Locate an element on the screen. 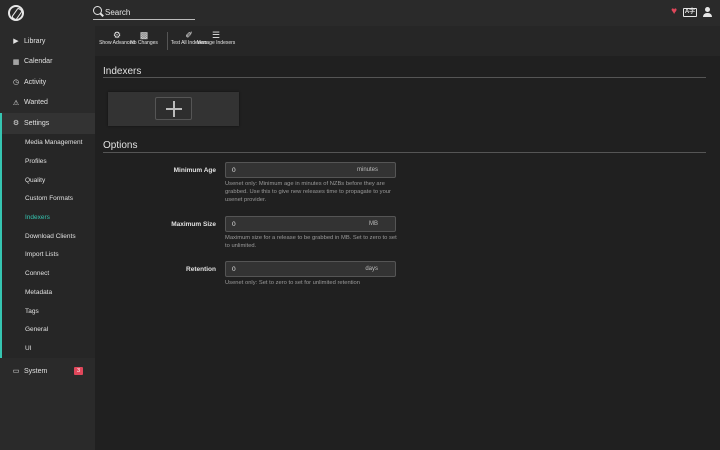 Image resolution: width=720 pixels, height=450 pixels. sidebar-item-label: Activity is located at coordinates (35, 82).